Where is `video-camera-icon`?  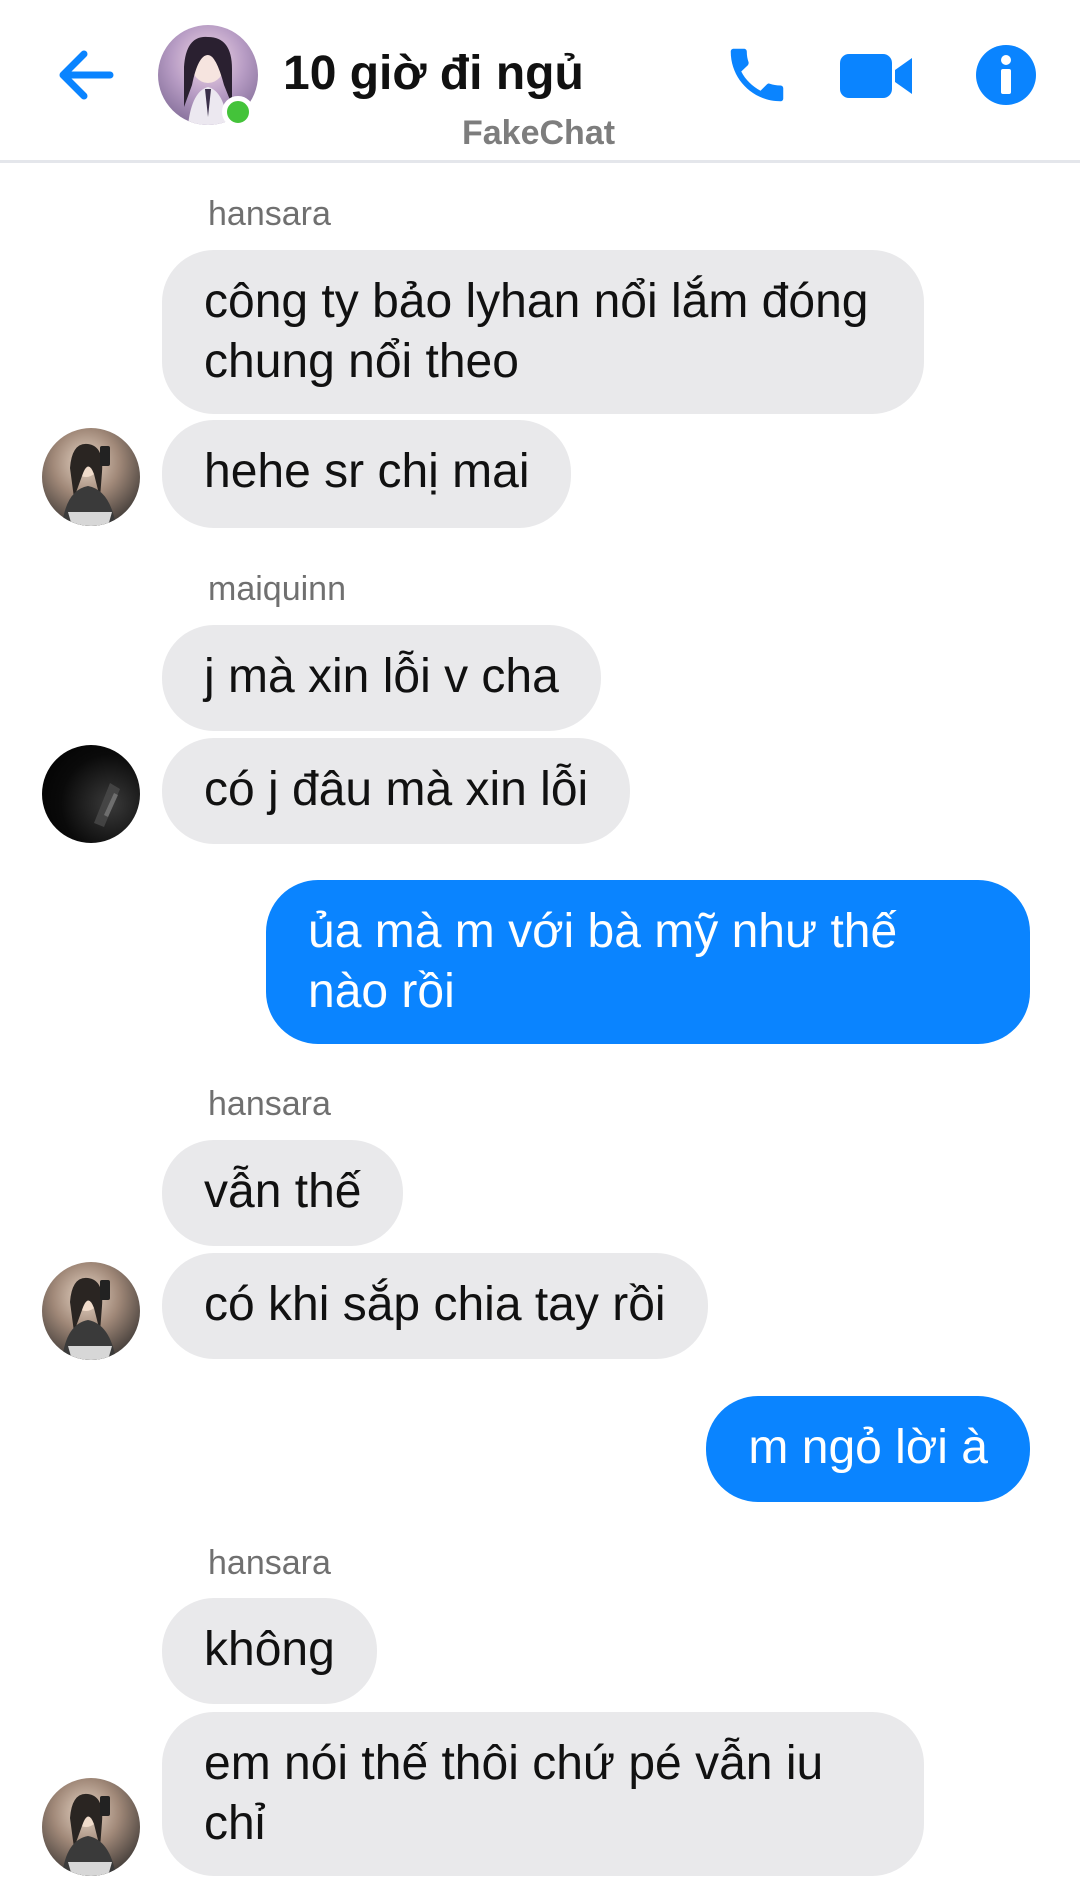
video-camera-icon is located at coordinates (876, 76).